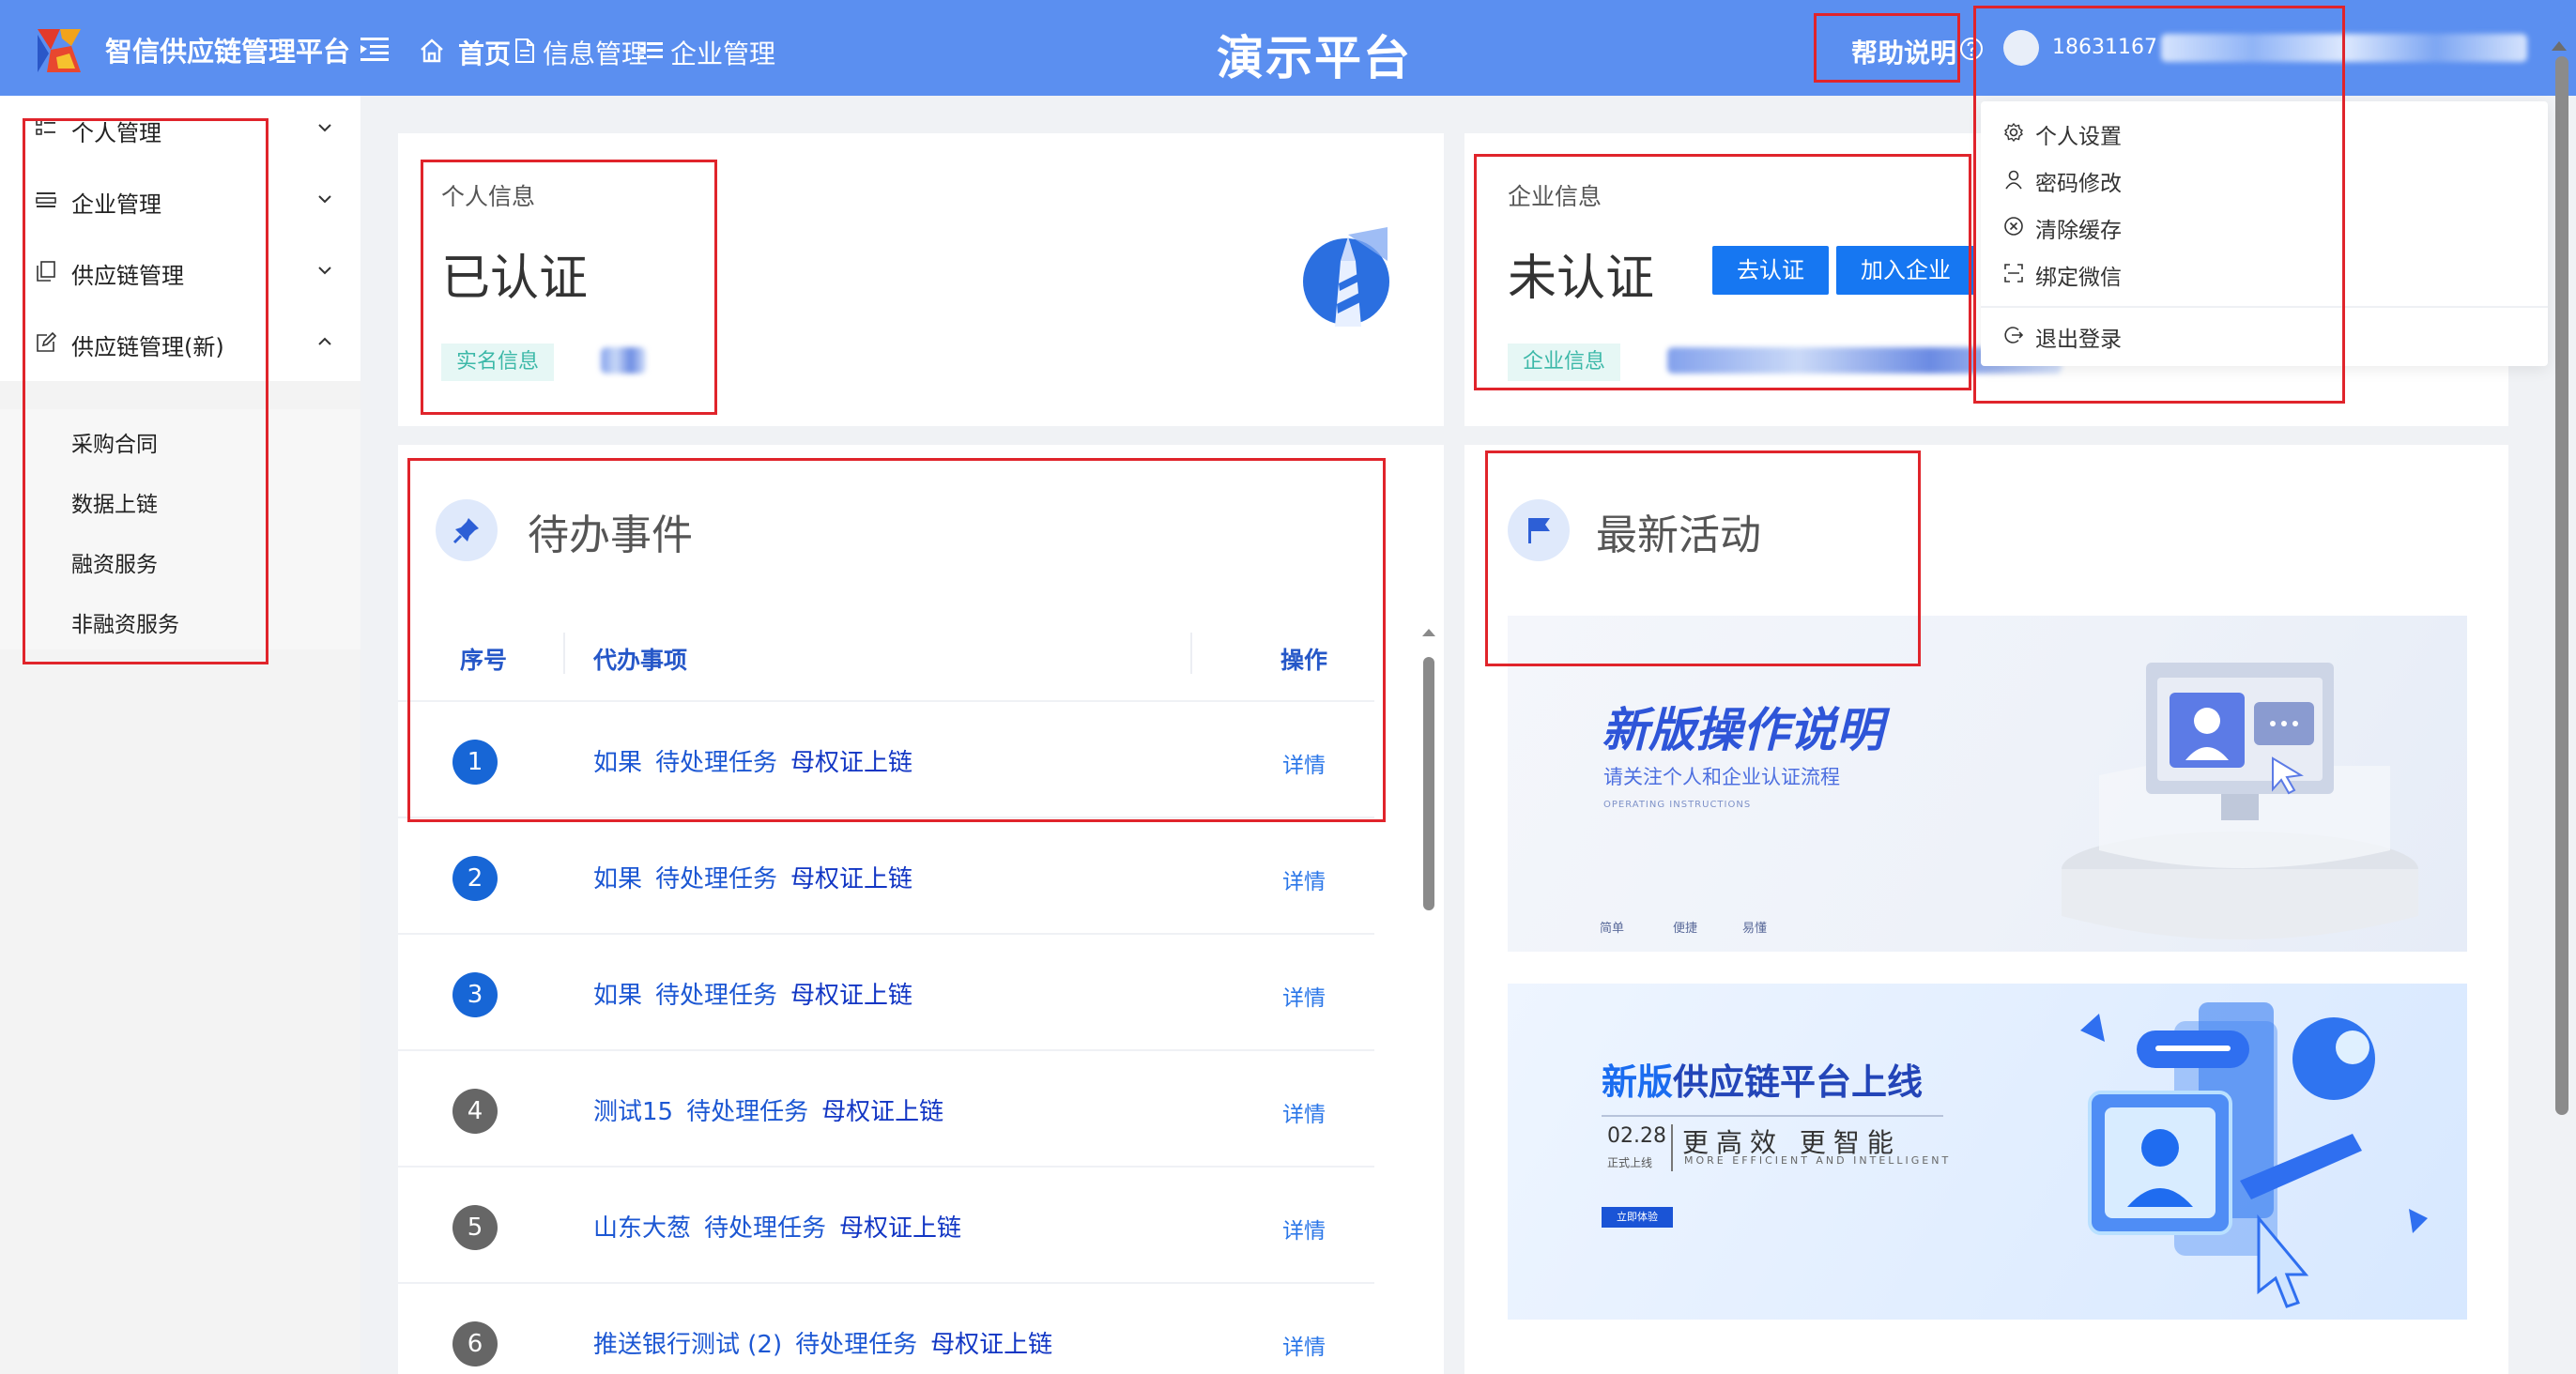 Image resolution: width=2576 pixels, height=1374 pixels. What do you see at coordinates (2266, 274) in the screenshot?
I see `menu-item-bind-wechat: 绑定微信` at bounding box center [2266, 274].